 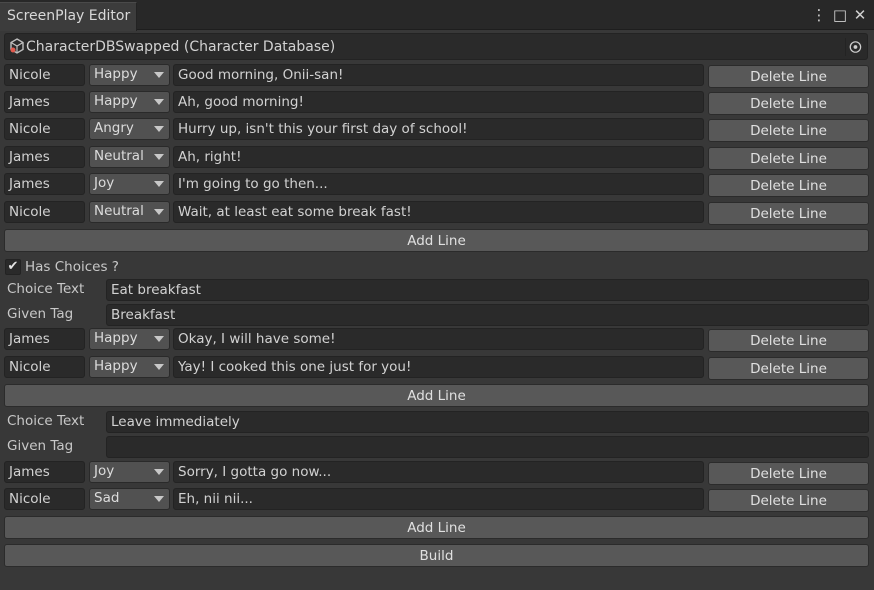 What do you see at coordinates (17, 46) in the screenshot?
I see `scriptable-object-icon` at bounding box center [17, 46].